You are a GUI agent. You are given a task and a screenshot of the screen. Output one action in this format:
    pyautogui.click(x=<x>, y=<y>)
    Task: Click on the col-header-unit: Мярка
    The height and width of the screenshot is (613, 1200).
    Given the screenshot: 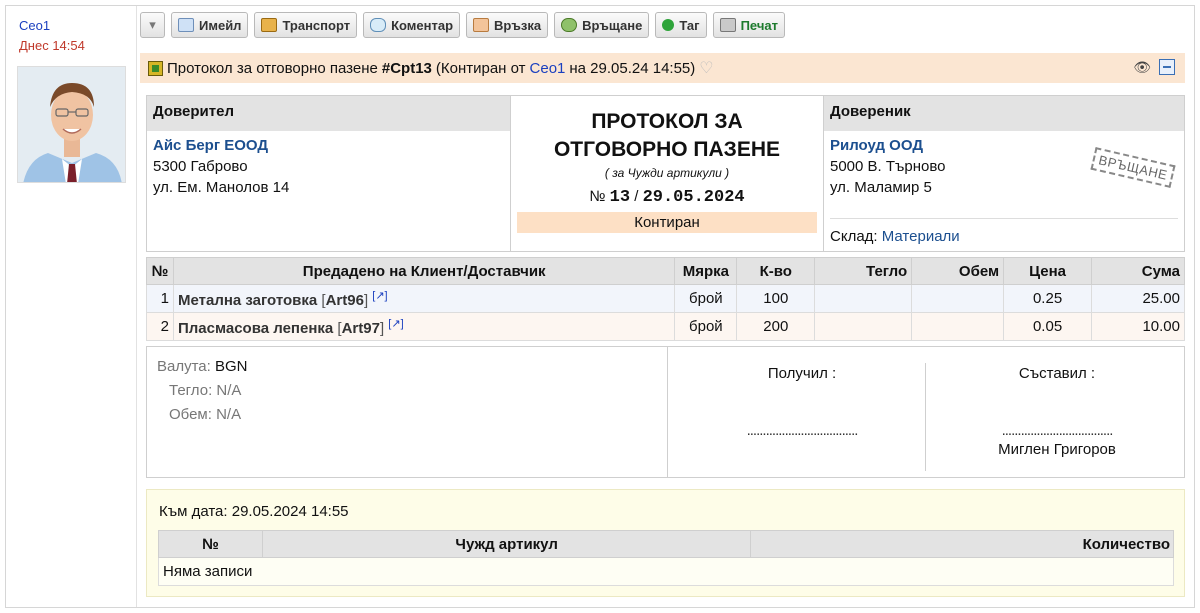 What is the action you would take?
    pyautogui.click(x=706, y=271)
    